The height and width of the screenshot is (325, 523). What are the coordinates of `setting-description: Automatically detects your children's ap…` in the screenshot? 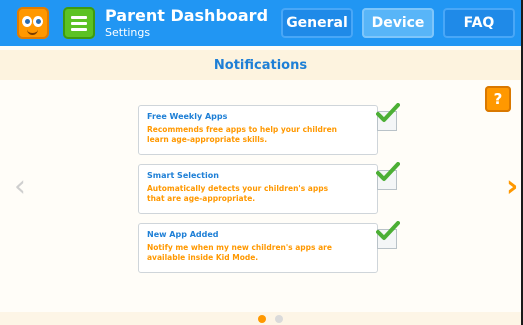 It's located at (238, 193).